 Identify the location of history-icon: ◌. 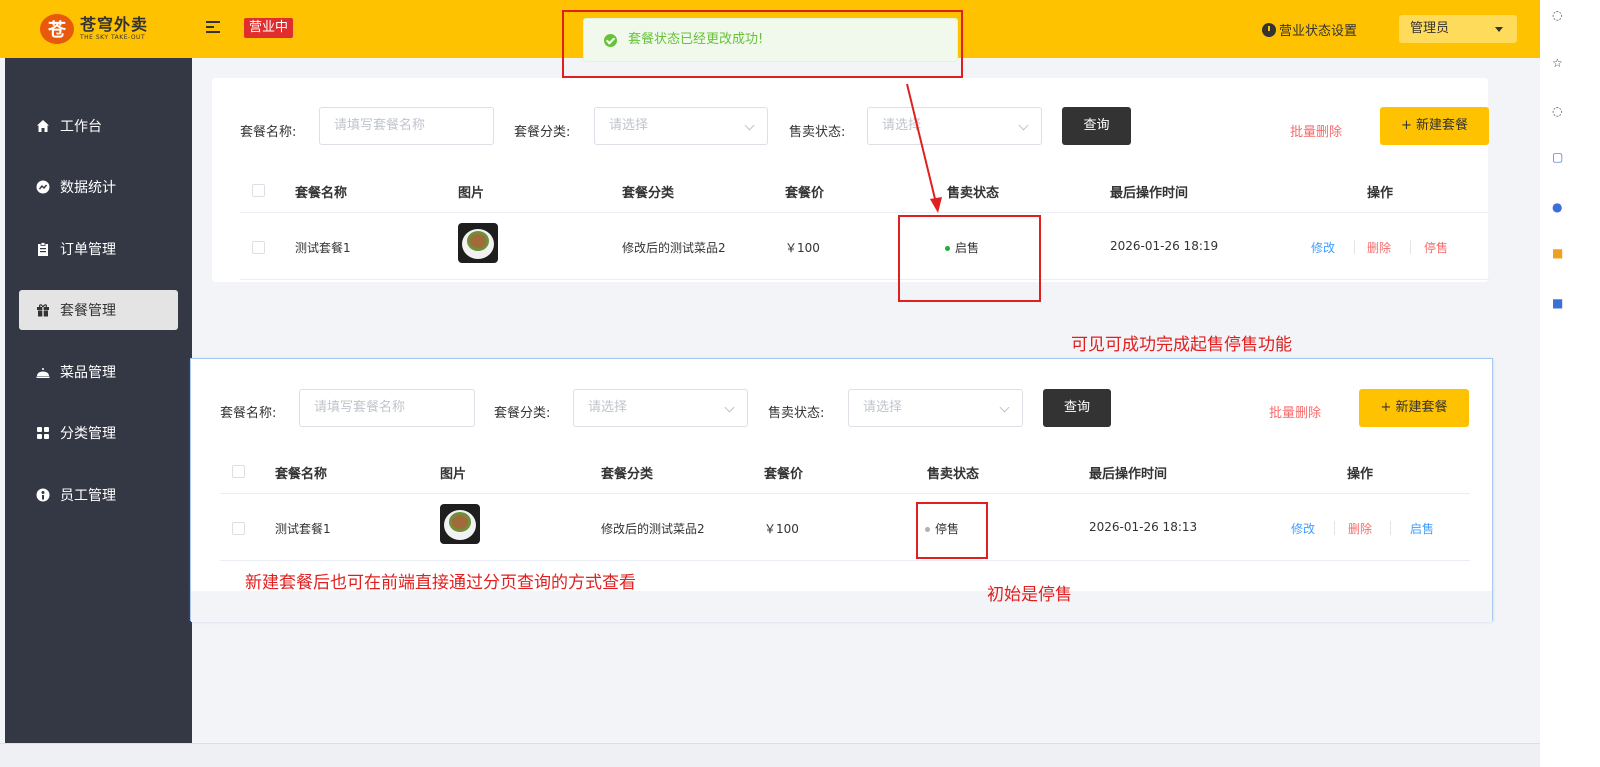
(1557, 111).